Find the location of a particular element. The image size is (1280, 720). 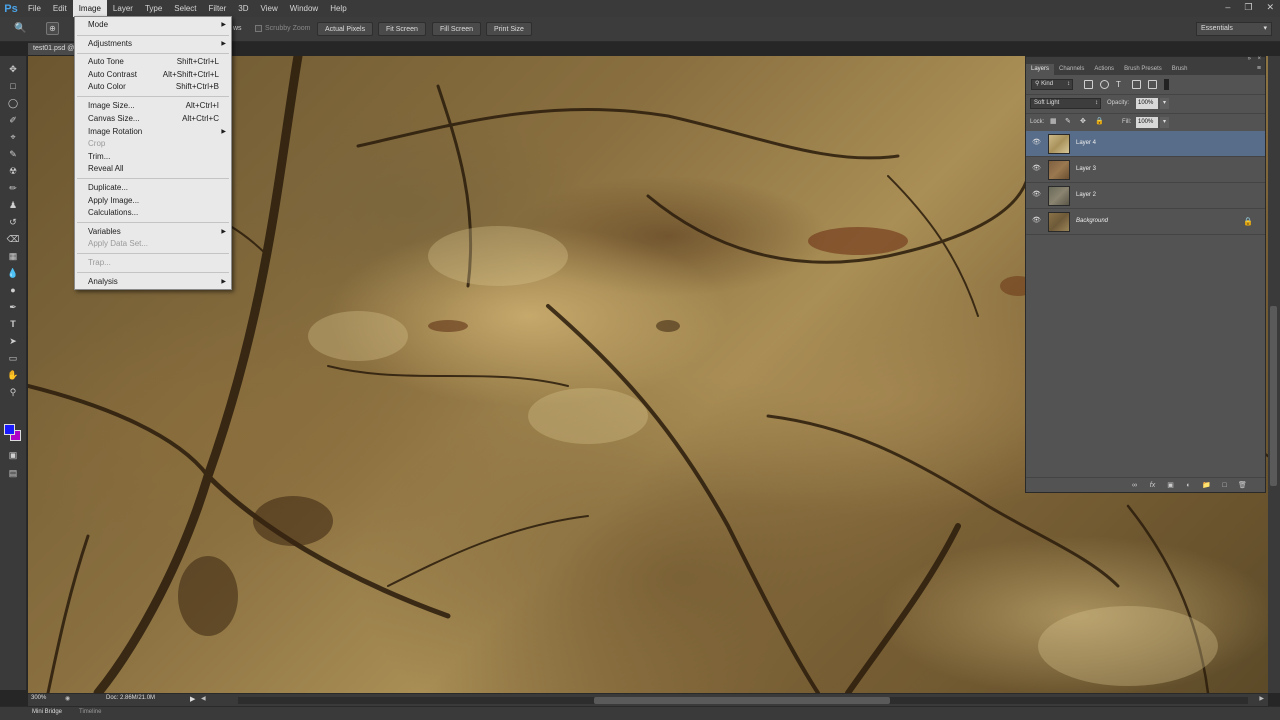

lasso-tool-icon: ◯ is located at coordinates (13, 103).